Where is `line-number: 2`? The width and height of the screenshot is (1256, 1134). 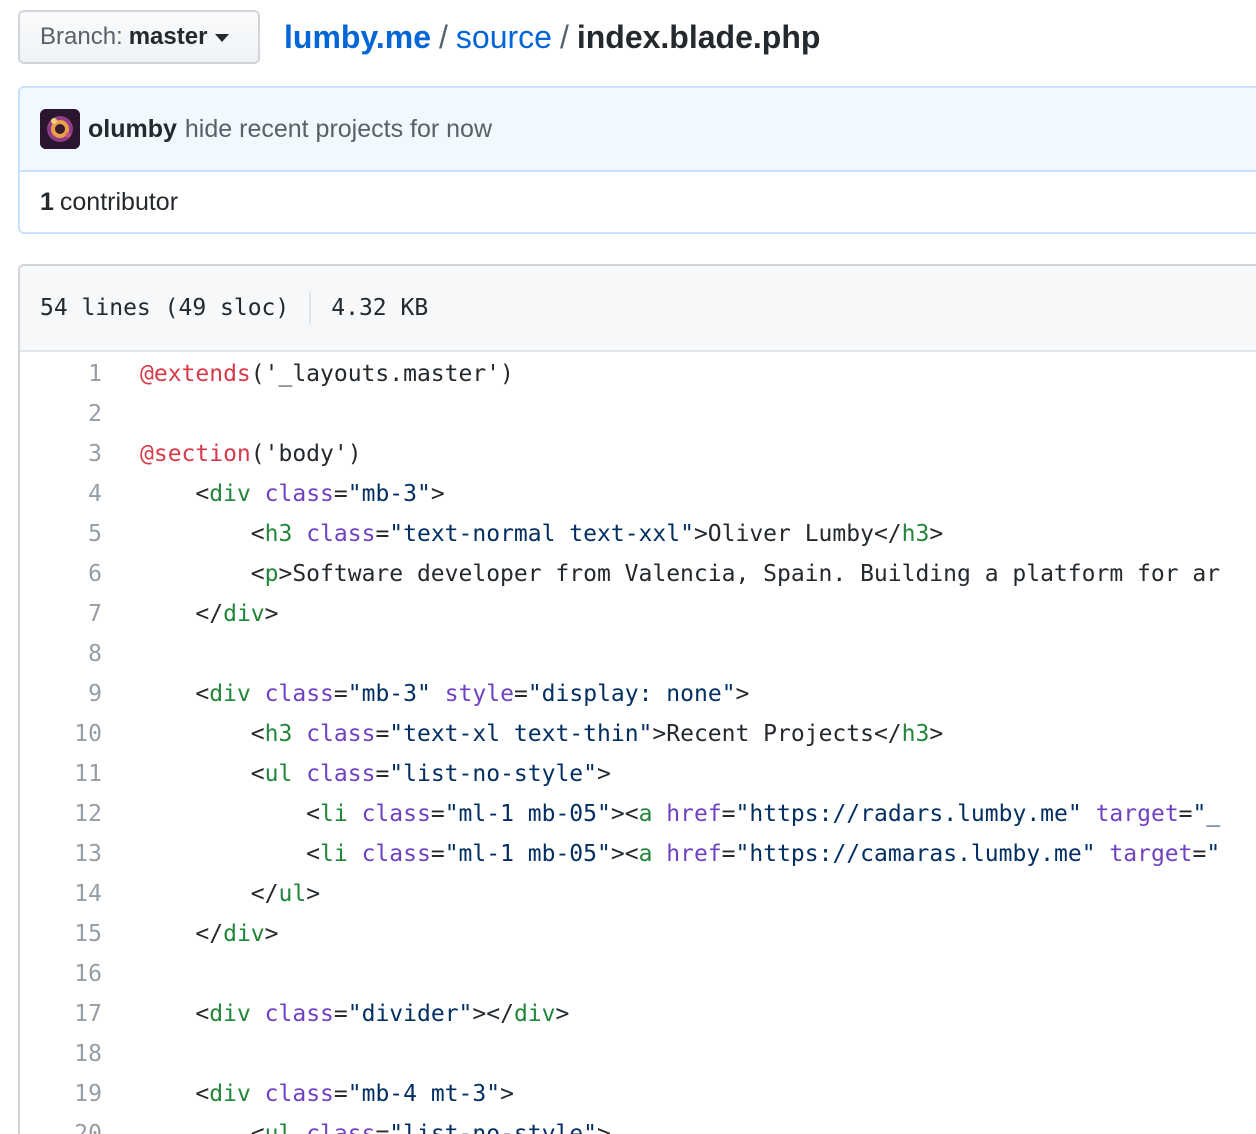 line-number: 2 is located at coordinates (61, 414).